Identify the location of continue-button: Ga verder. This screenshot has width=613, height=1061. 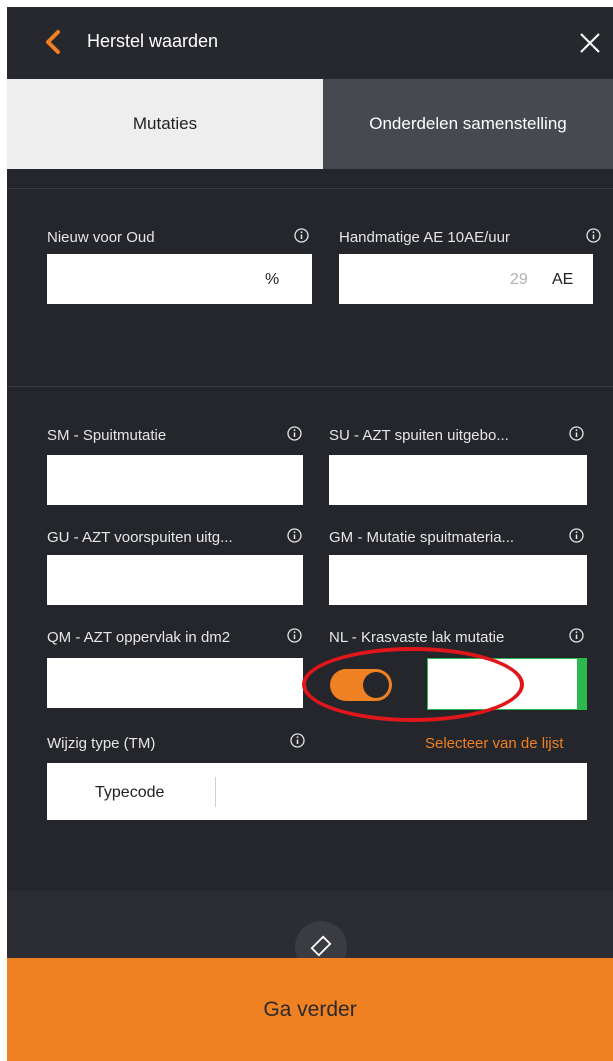
(310, 1009).